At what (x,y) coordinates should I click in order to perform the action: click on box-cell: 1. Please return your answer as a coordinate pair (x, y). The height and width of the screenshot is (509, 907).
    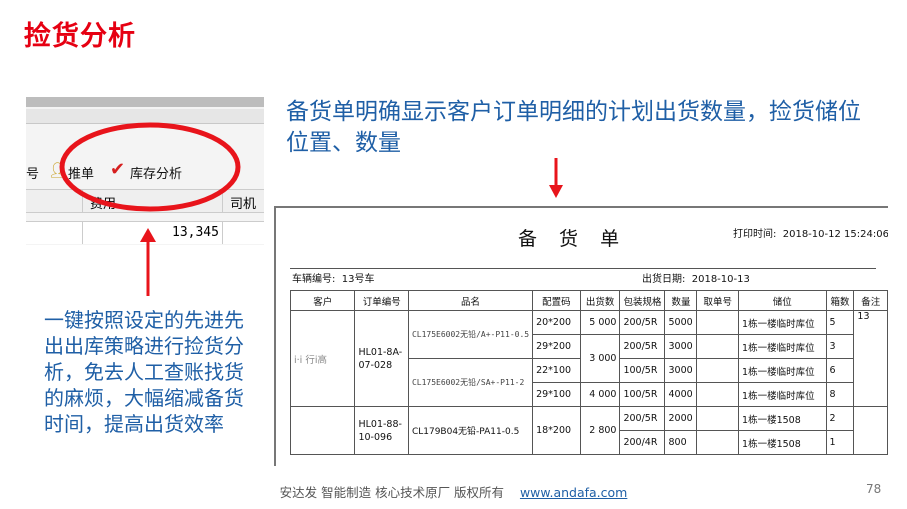
    Looking at the image, I should click on (840, 442).